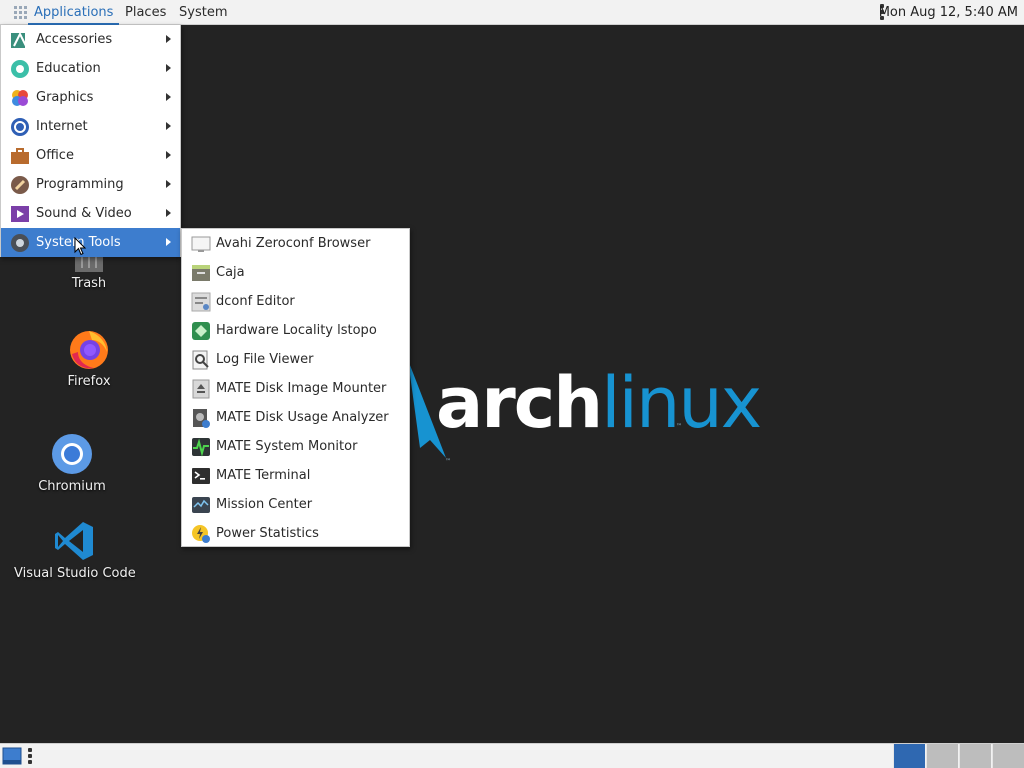 This screenshot has width=1024, height=768. What do you see at coordinates (89, 381) in the screenshot?
I see `desktop-icon-label: Firefox` at bounding box center [89, 381].